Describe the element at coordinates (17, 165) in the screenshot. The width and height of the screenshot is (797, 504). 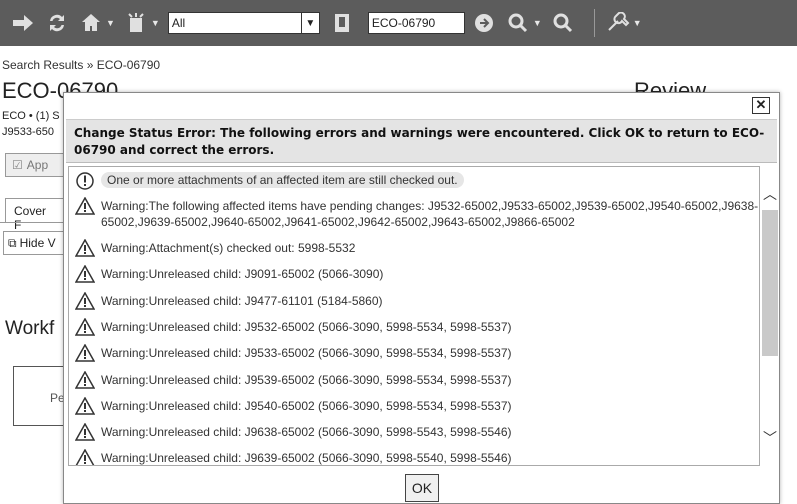
I see `check-icon: ☑` at that location.